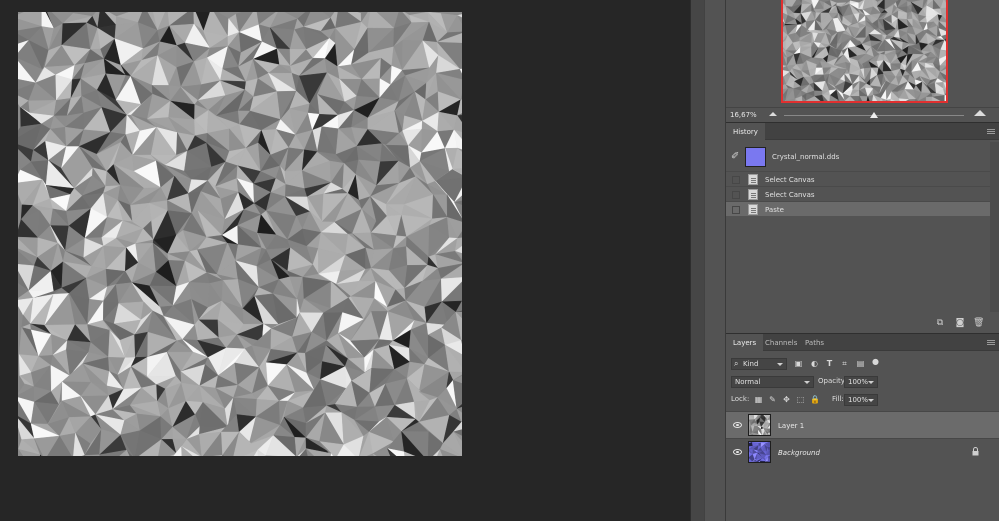 Image resolution: width=999 pixels, height=521 pixels. What do you see at coordinates (814, 343) in the screenshot?
I see `tab-paths: Paths` at bounding box center [814, 343].